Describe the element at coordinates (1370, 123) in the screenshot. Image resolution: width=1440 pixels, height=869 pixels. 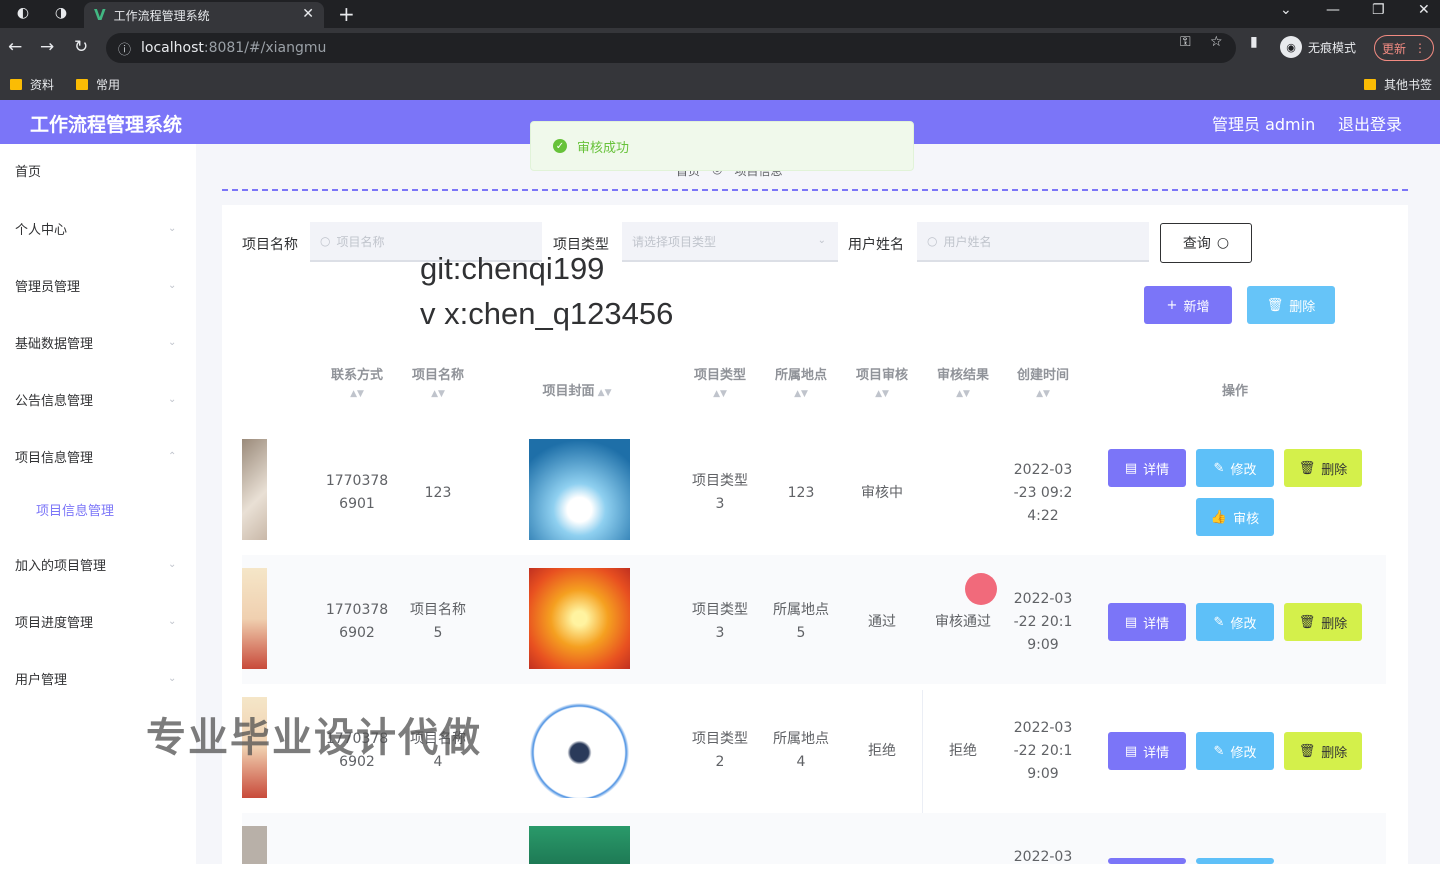
I see `logout-link: 退出登录` at that location.